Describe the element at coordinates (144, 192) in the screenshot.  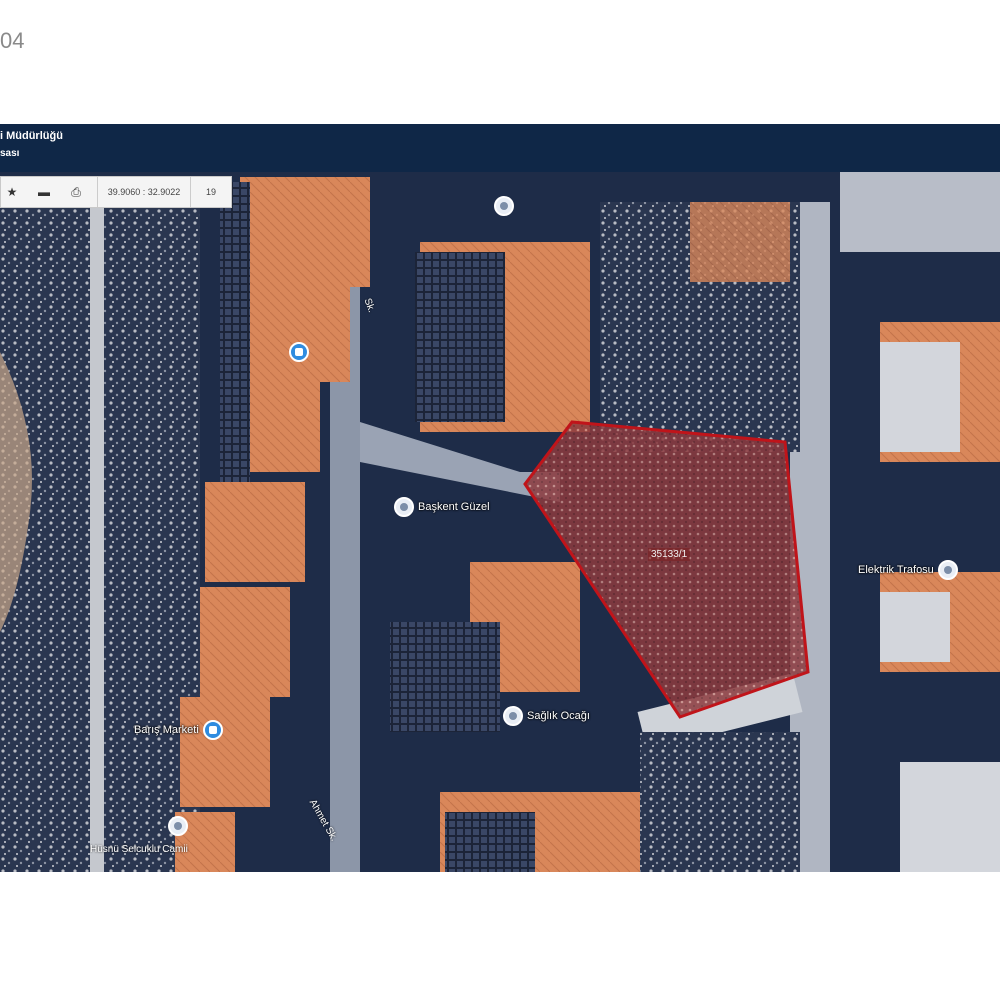
I see `coordinate-readout: 39.9060 : 32.9022` at that location.